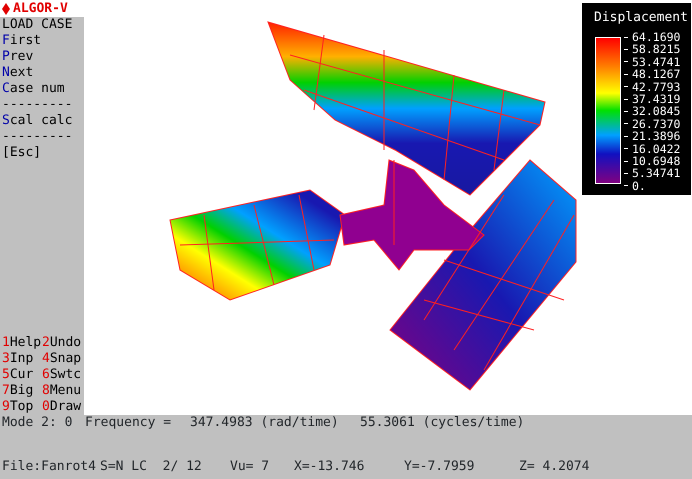 The image size is (692, 479). Describe the element at coordinates (652, 173) in the screenshot. I see `legend-value: 5.34741` at that location.